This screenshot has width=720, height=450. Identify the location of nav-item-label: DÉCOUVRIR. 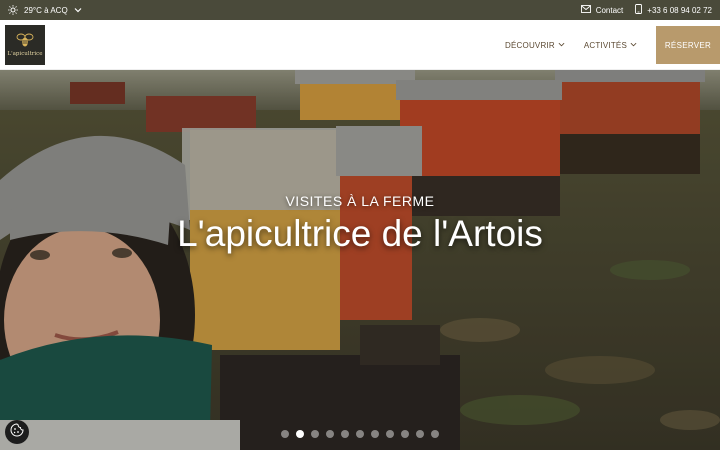
(530, 45).